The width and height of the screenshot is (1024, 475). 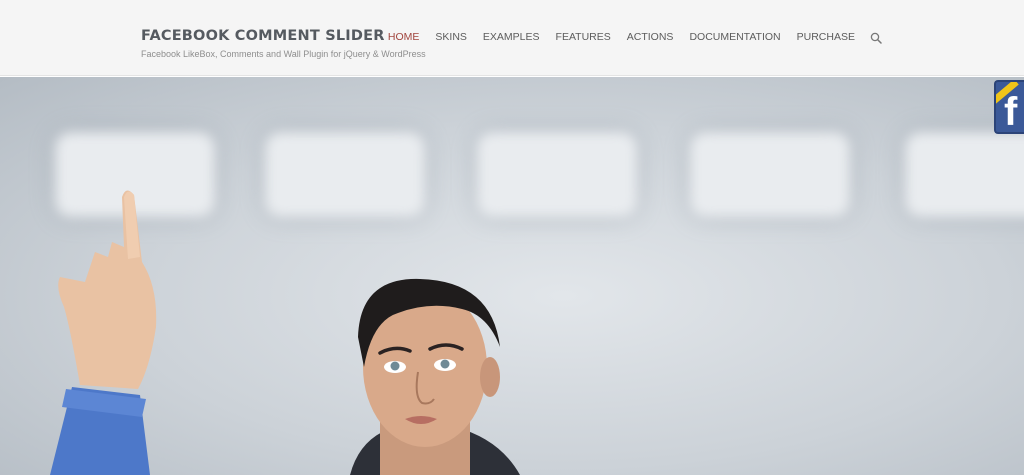 What do you see at coordinates (283, 36) in the screenshot?
I see `site-title: FACEBOOK COMMENT SLIDER` at bounding box center [283, 36].